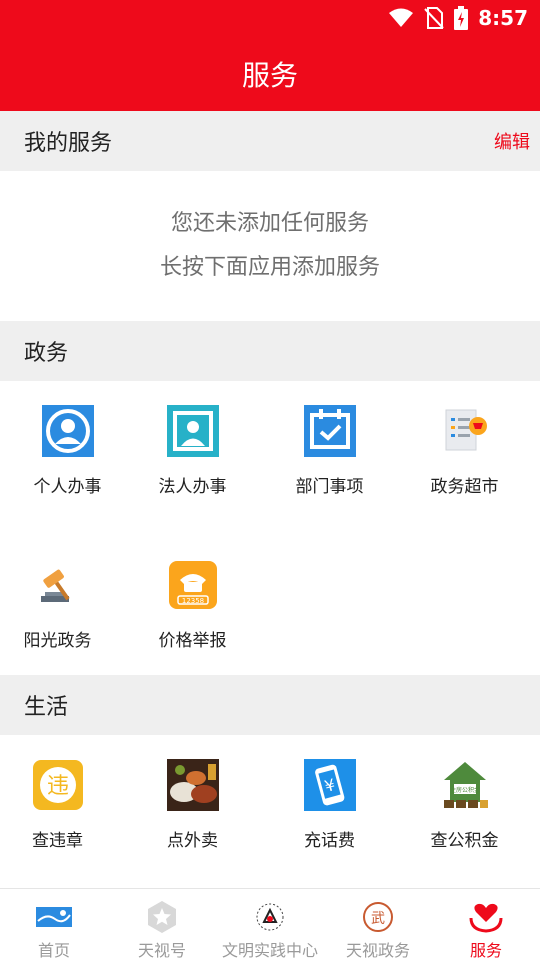  Describe the element at coordinates (329, 841) in the screenshot. I see `tile-label: 充话费` at that location.